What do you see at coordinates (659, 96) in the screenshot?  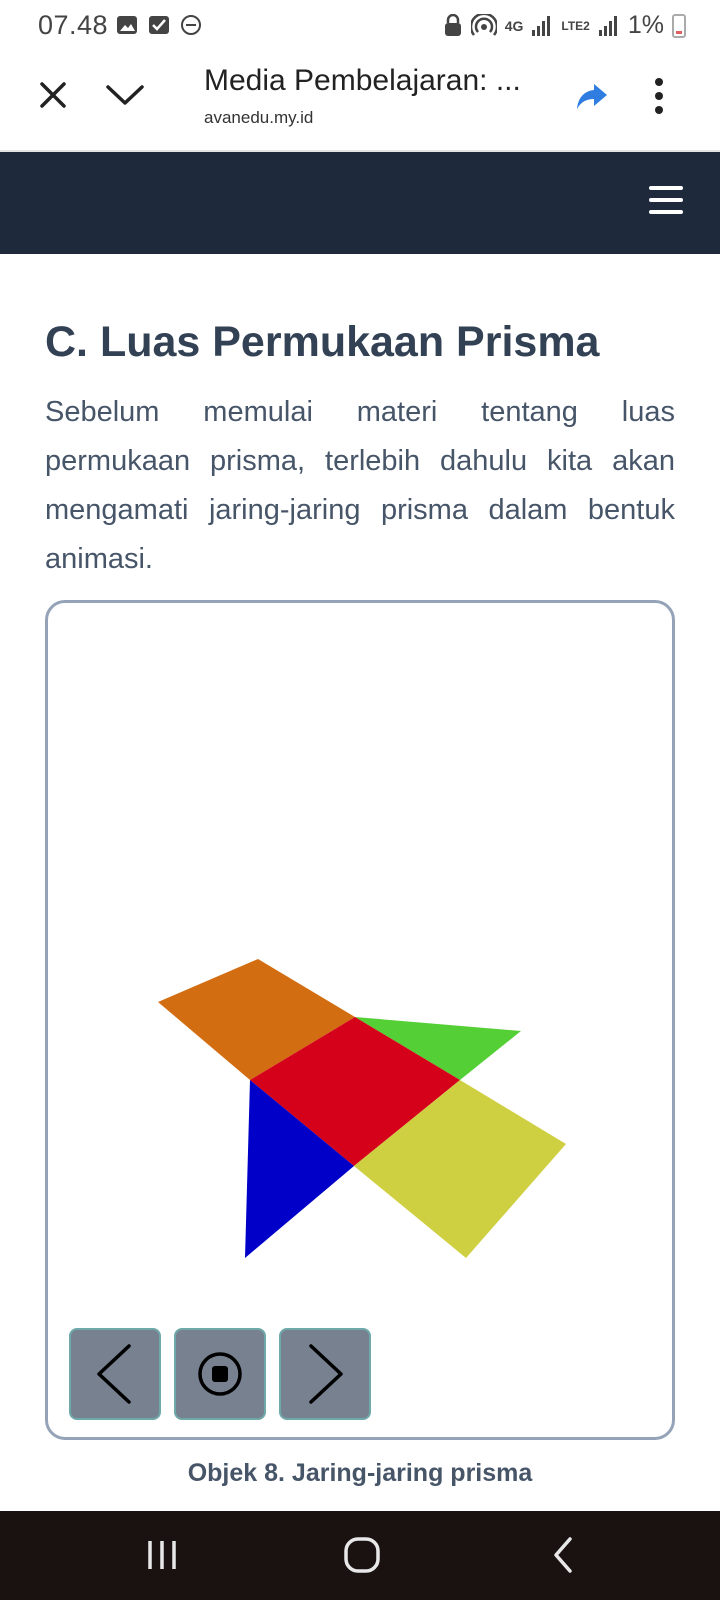 I see `more-vertical-icon` at bounding box center [659, 96].